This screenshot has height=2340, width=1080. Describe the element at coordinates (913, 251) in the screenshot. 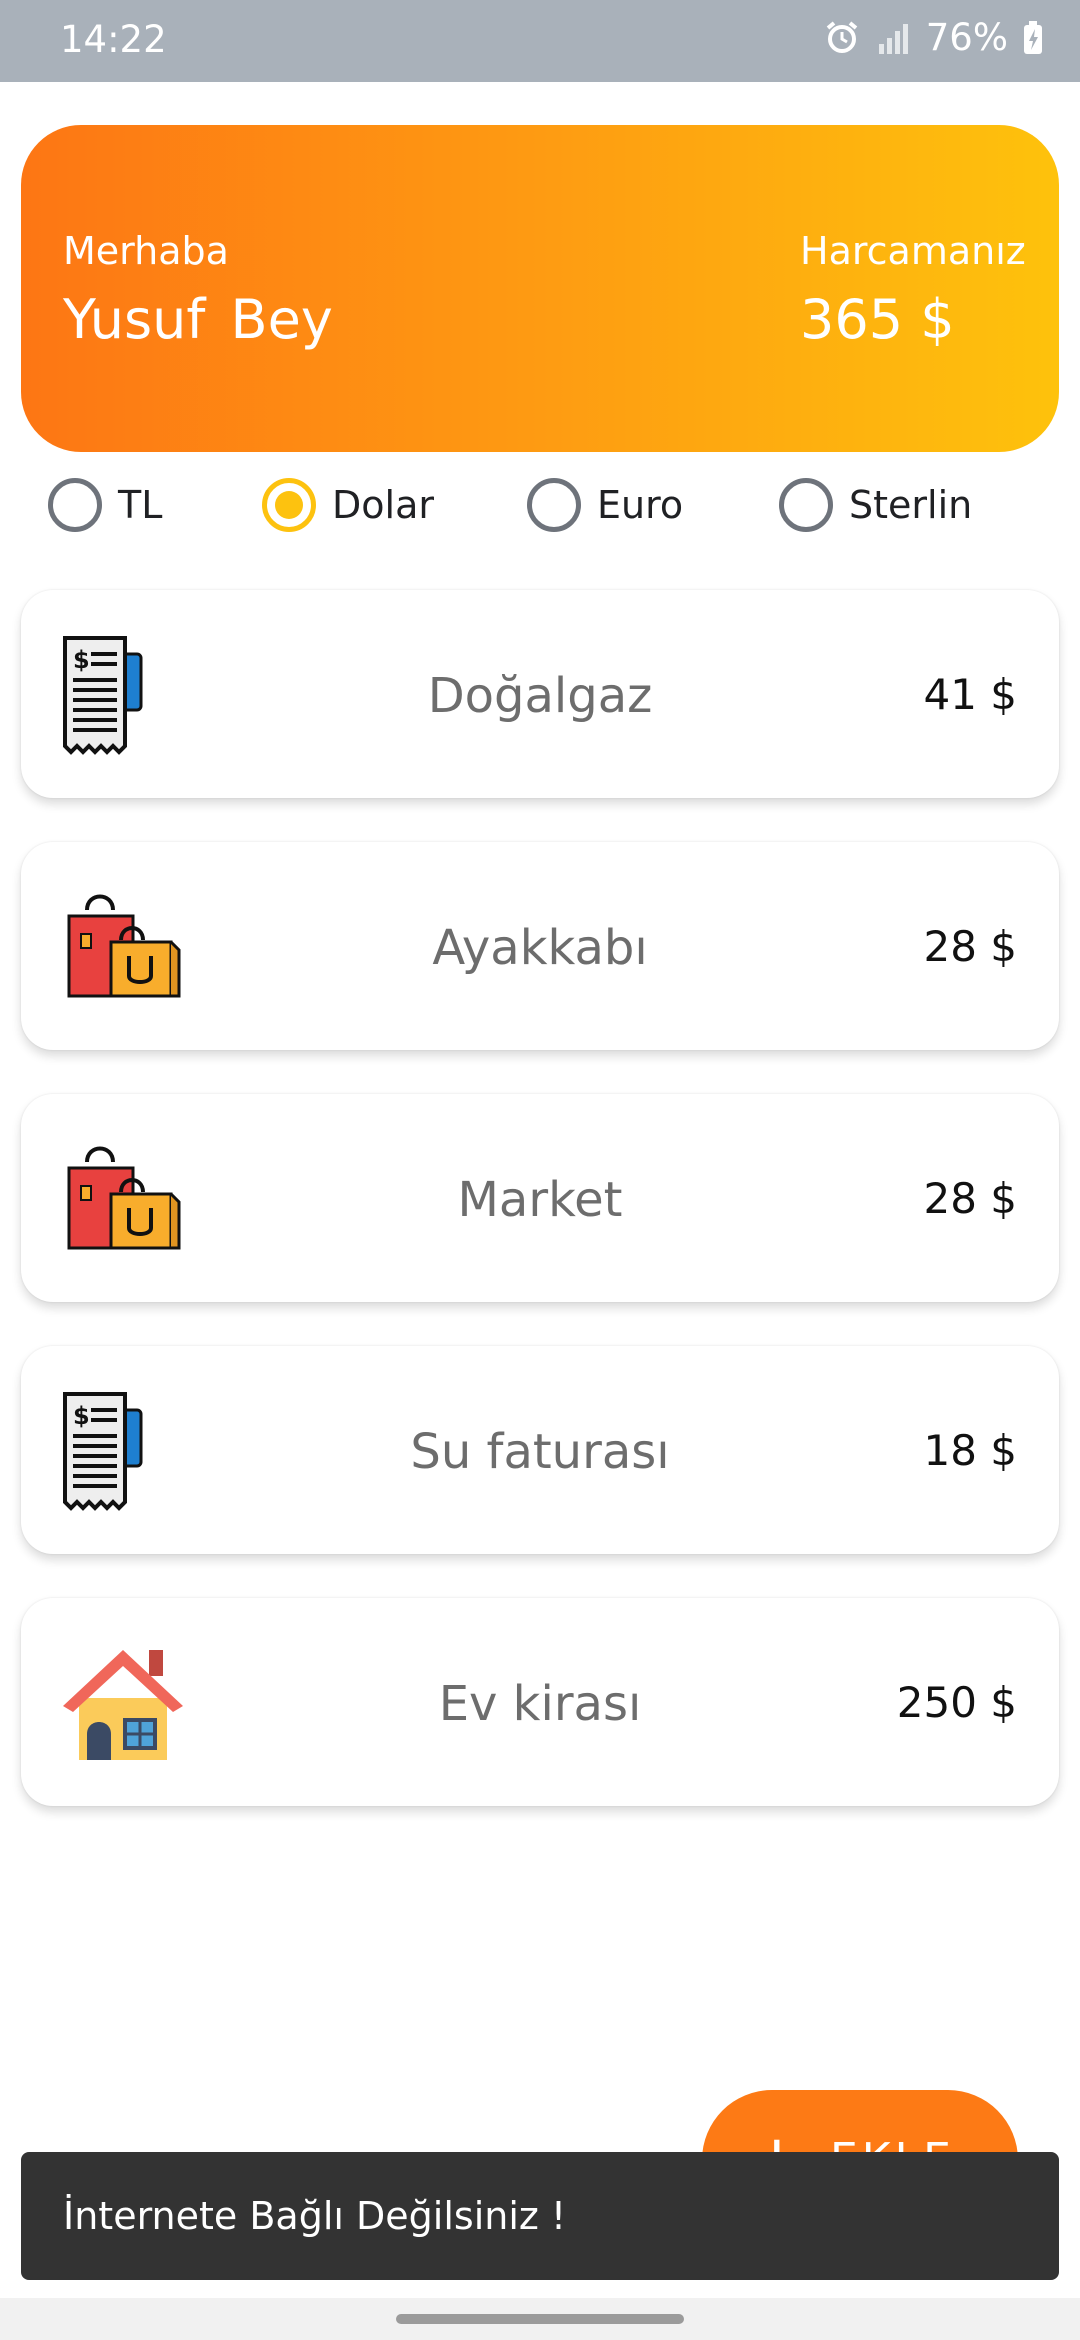

I see `spent-label: Harcamanız` at that location.